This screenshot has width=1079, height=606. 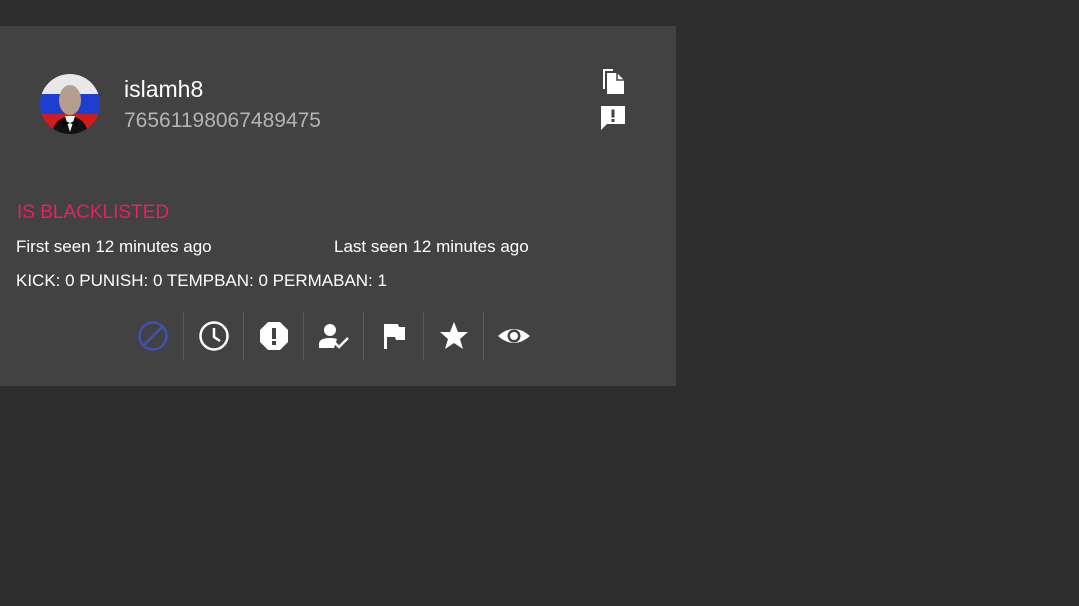 I want to click on blacklist-status: IS BLACKLISTED, so click(x=93, y=212).